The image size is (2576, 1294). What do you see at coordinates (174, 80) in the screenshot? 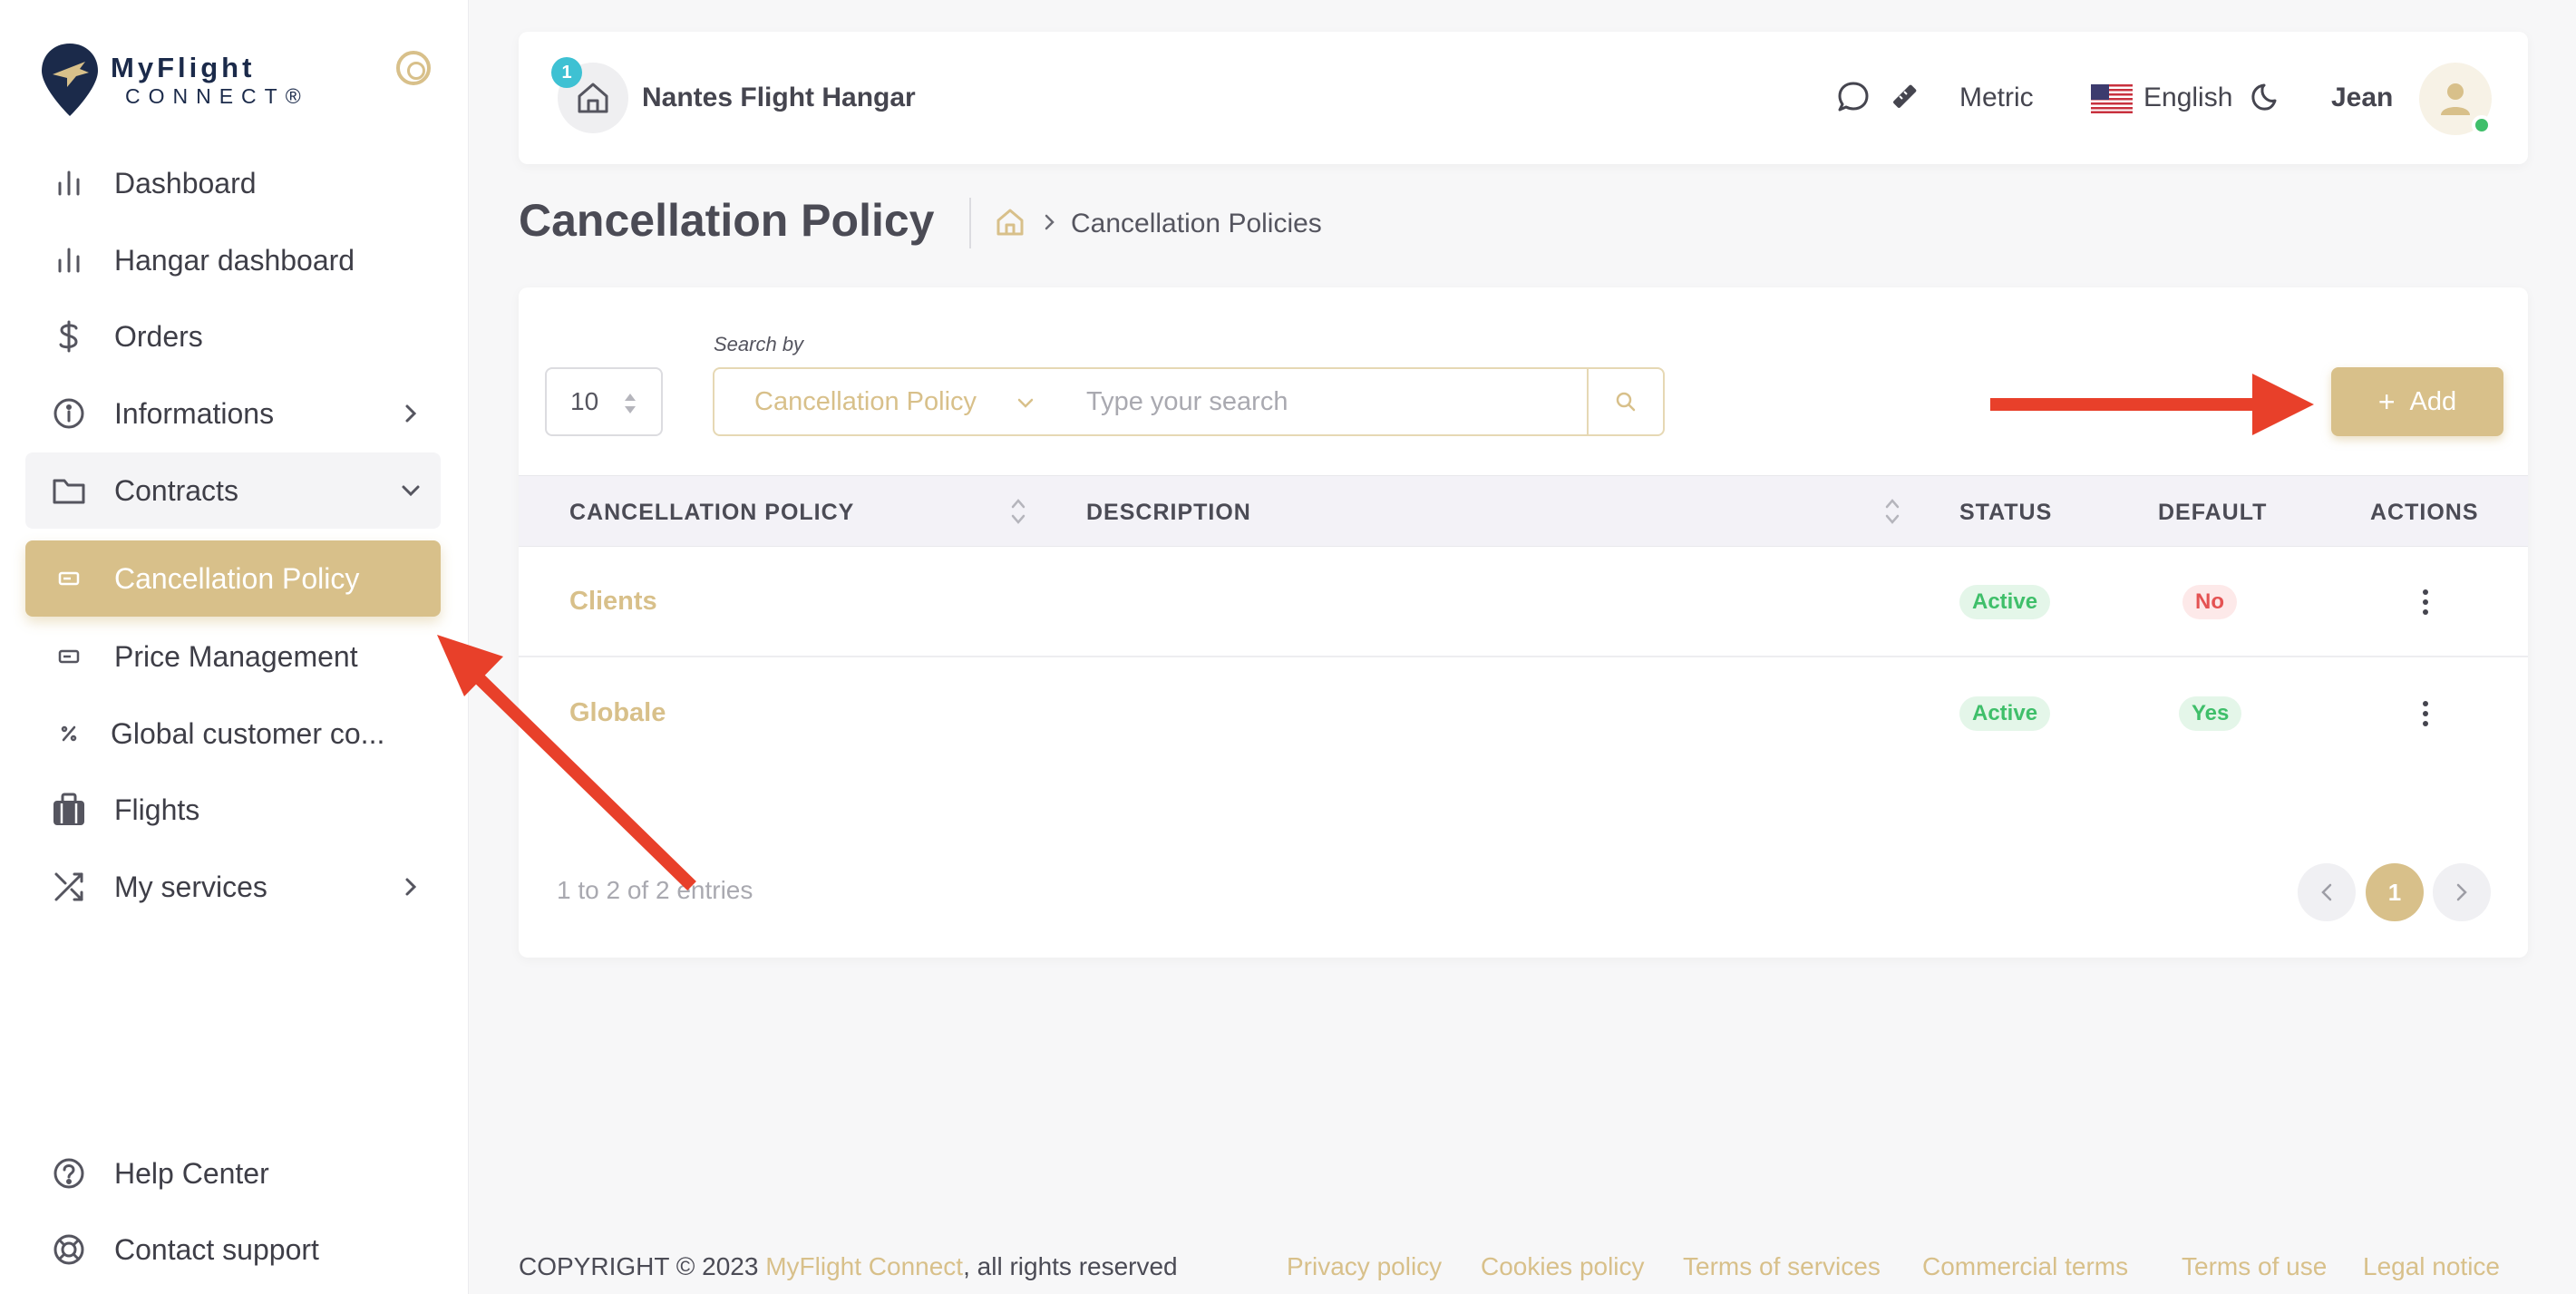
I see `app-logo: MyFlight CONNECT®` at bounding box center [174, 80].